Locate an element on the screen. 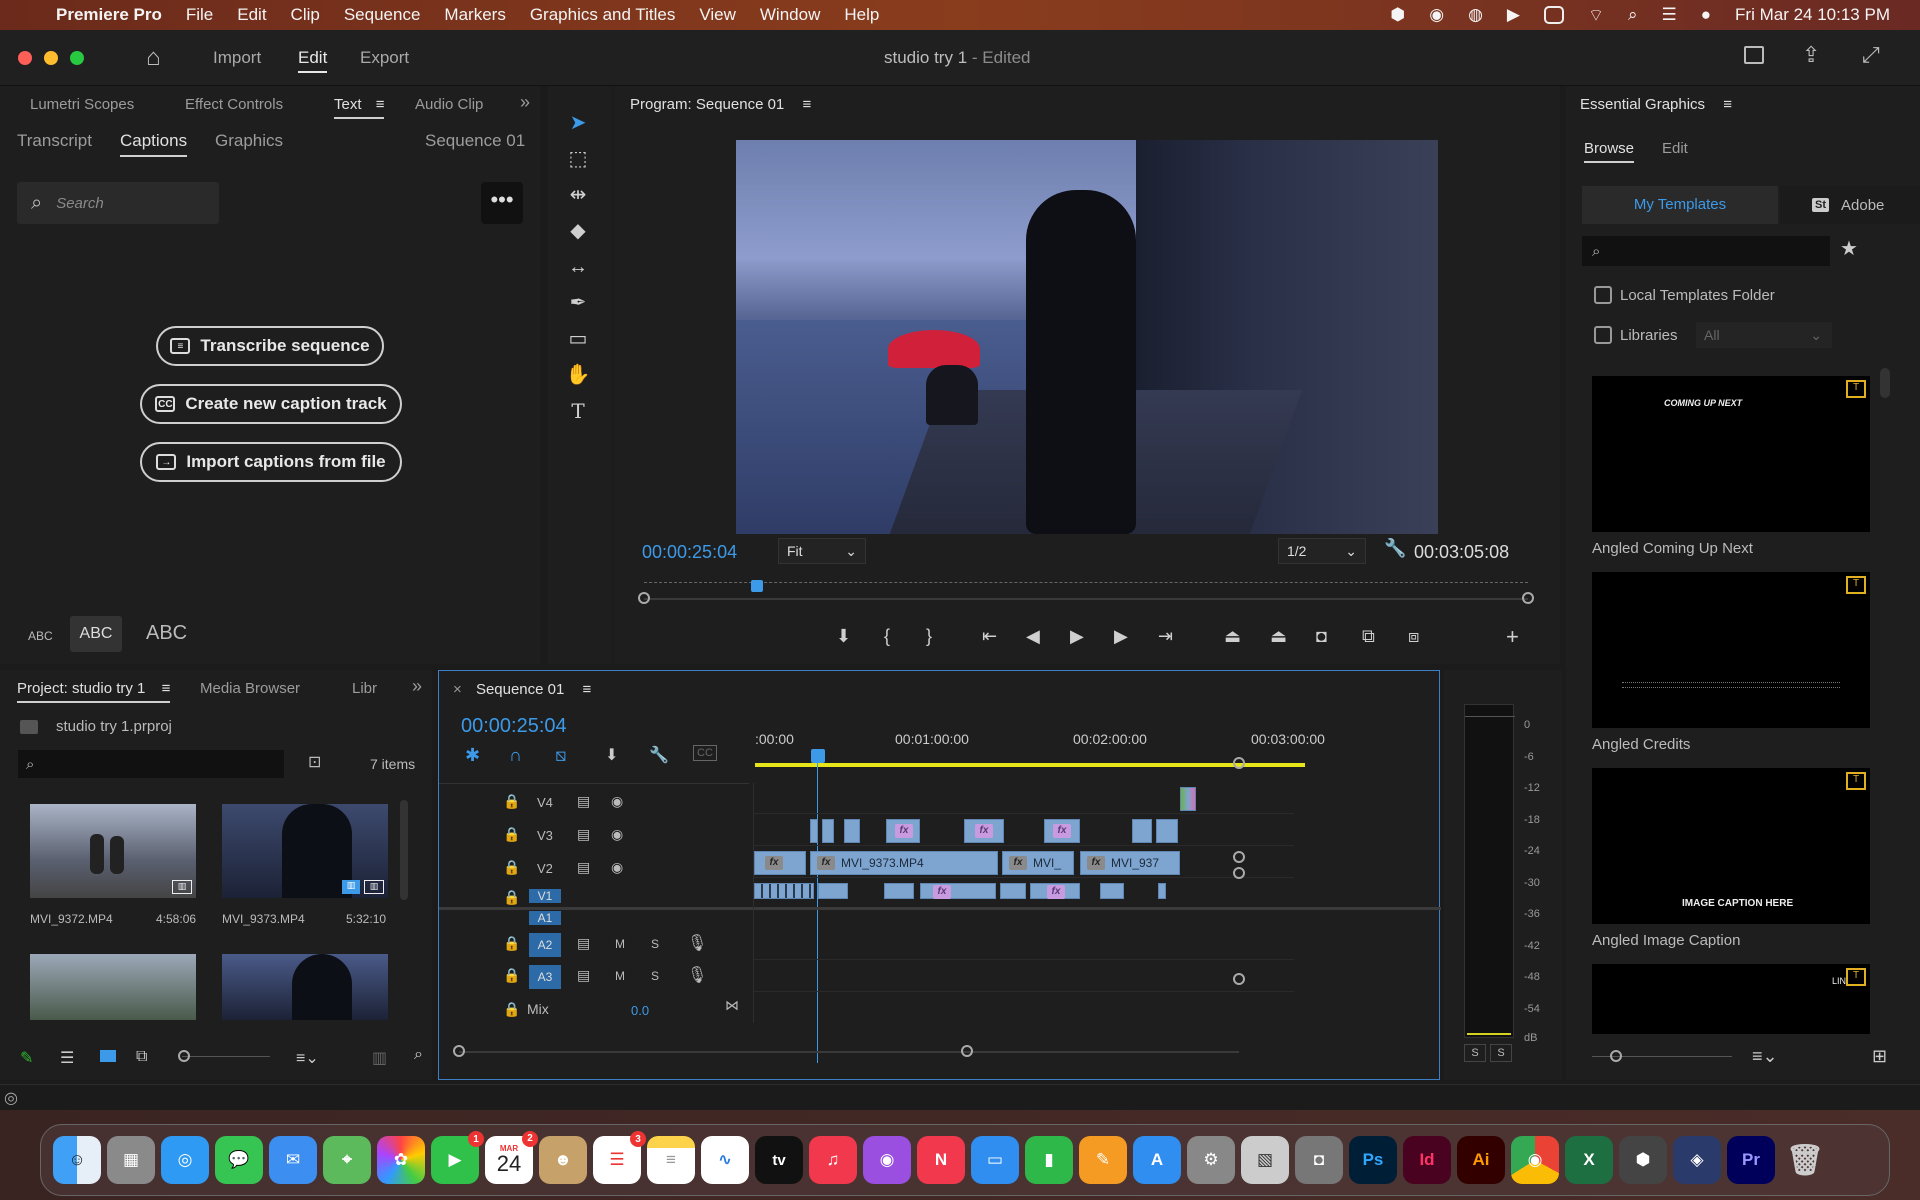  messages-icon: 💬 is located at coordinates (239, 1160).